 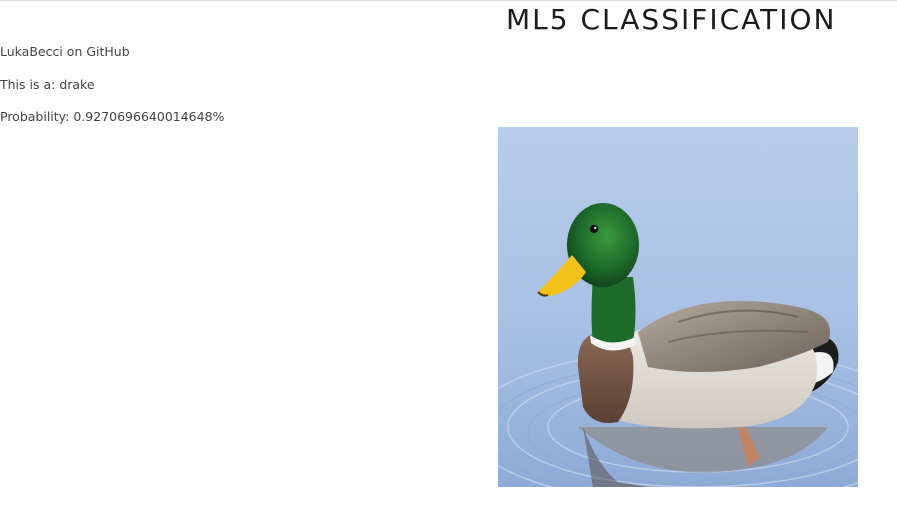 I want to click on result-label: This is a:, so click(x=30, y=84).